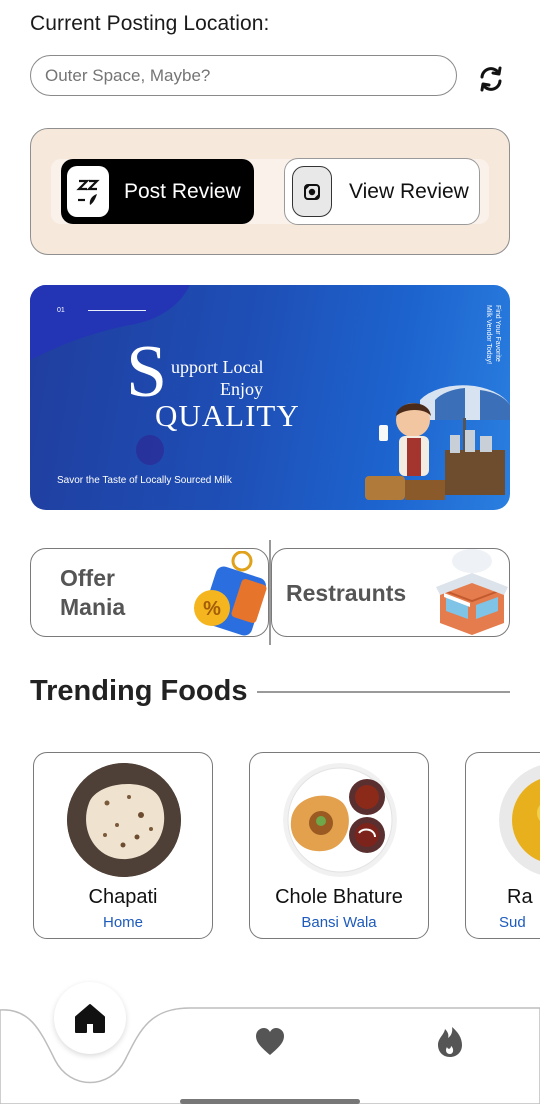 This screenshot has height=1104, width=540. Describe the element at coordinates (270, 1101) in the screenshot. I see `home-indicator` at that location.